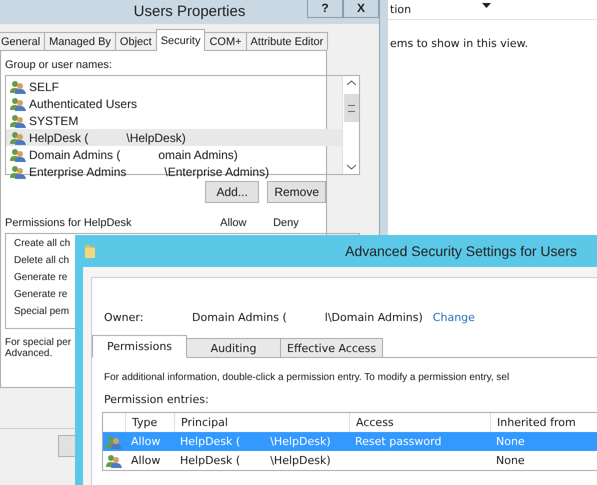 This screenshot has height=485, width=597. What do you see at coordinates (461, 251) in the screenshot?
I see `window-title: Advanced Security Settings for Users` at bounding box center [461, 251].